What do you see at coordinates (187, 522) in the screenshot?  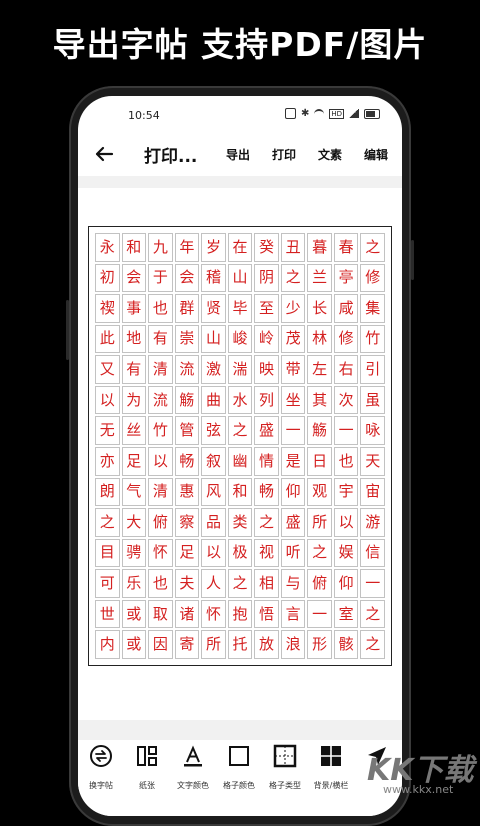 I see `copybook-cell: 察` at bounding box center [187, 522].